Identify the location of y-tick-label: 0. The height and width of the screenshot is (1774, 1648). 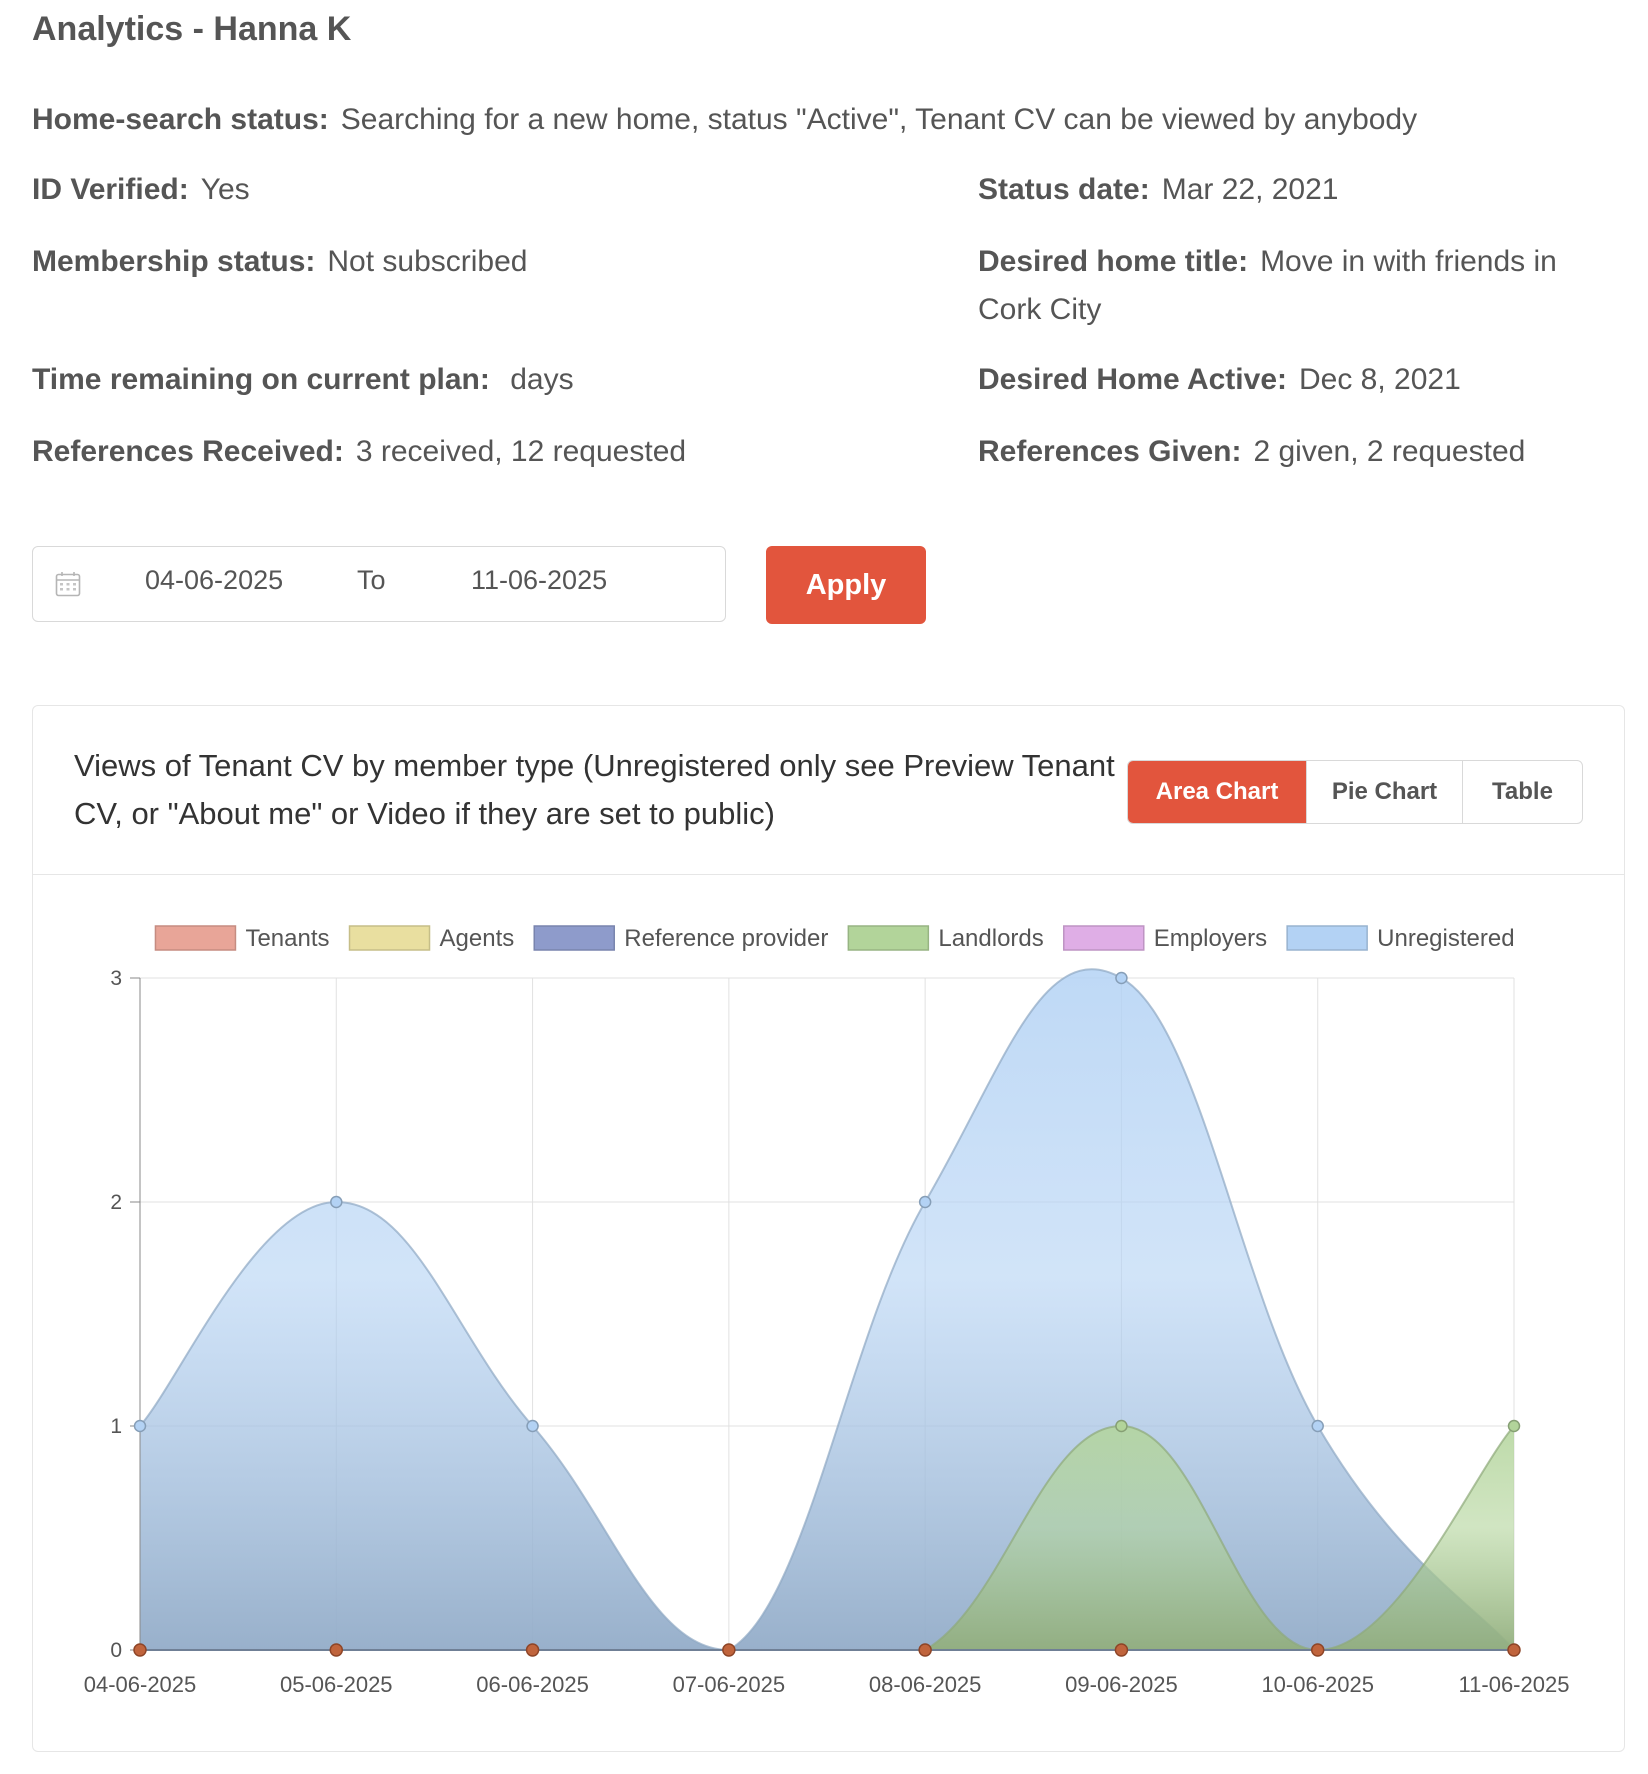
(116, 1650).